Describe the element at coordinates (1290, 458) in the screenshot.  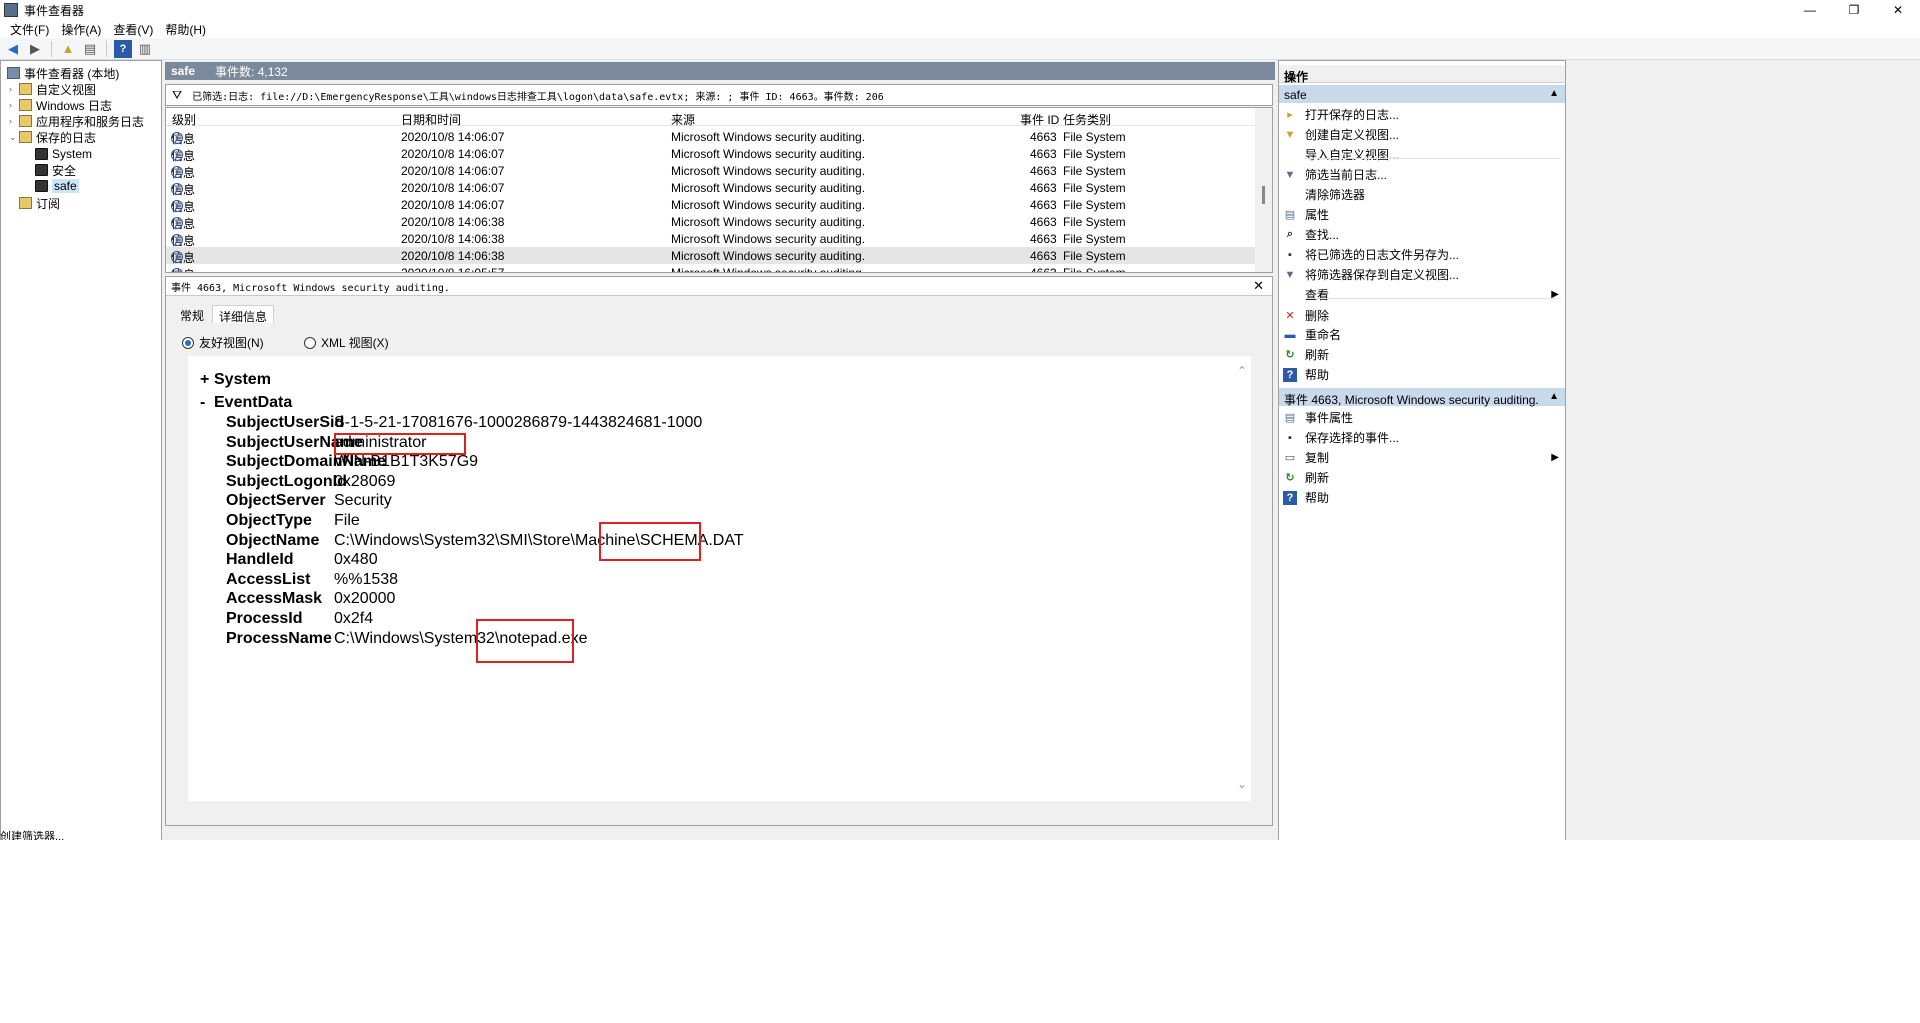
I see `copy-icon: ▭` at that location.